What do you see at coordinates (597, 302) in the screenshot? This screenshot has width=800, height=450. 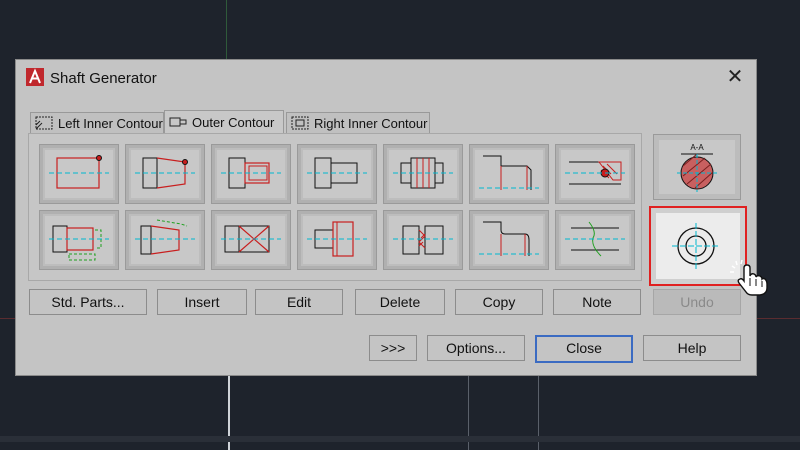 I see `note-button: Note` at bounding box center [597, 302].